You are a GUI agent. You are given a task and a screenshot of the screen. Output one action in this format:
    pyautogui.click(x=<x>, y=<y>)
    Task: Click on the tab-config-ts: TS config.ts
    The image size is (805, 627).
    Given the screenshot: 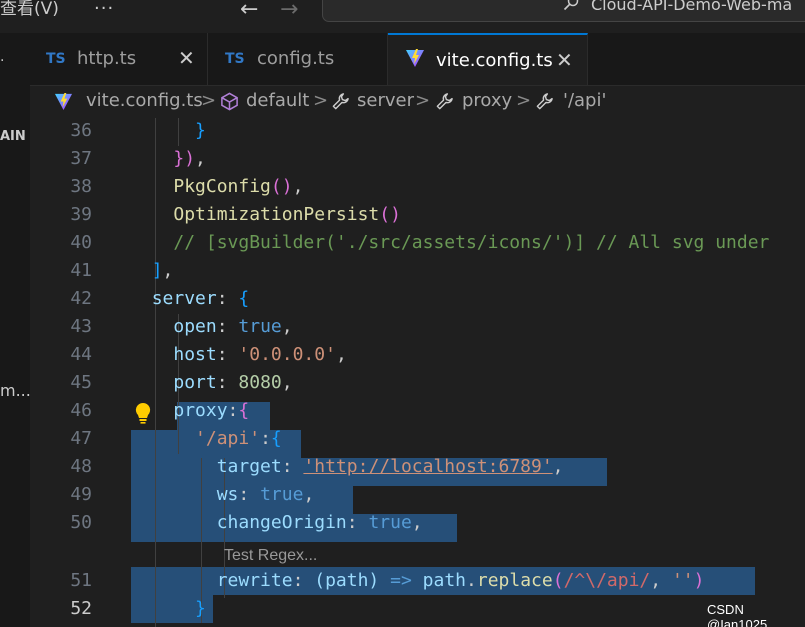 What is the action you would take?
    pyautogui.click(x=298, y=59)
    